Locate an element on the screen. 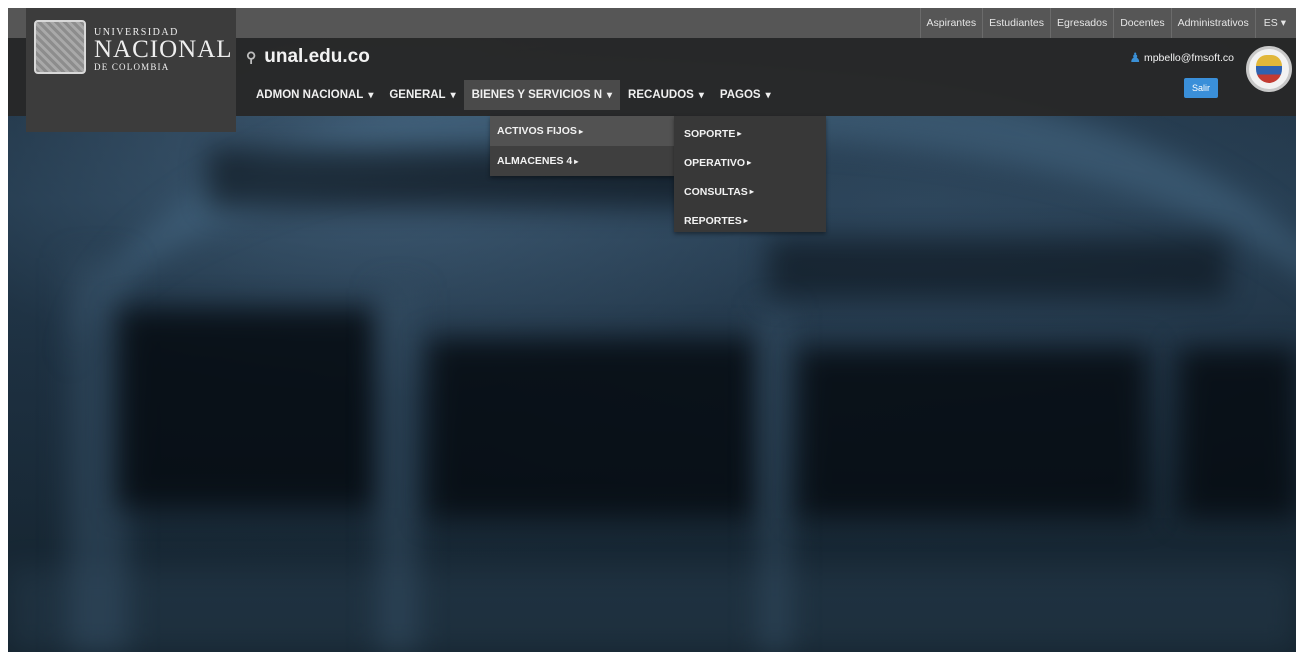  nav-item-bienes-y-servicios: BIENES Y SERVICIOS N ▾ is located at coordinates (542, 95).